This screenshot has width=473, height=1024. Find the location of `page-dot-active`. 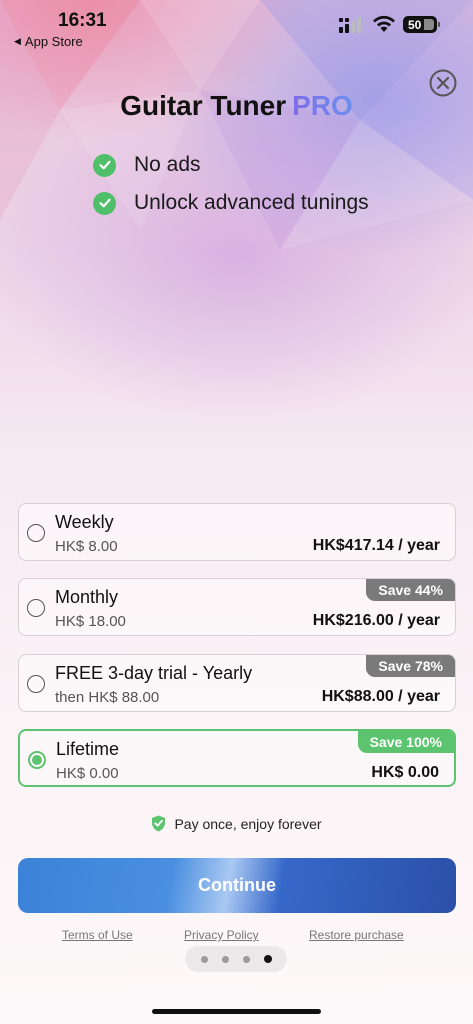

page-dot-active is located at coordinates (267, 959).